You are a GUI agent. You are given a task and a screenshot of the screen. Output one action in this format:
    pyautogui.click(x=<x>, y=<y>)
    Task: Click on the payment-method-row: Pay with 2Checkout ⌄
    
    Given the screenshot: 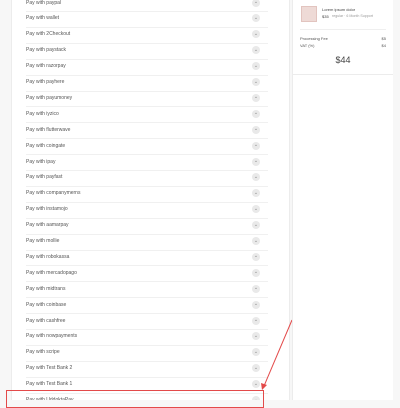 What is the action you would take?
    pyautogui.click(x=147, y=36)
    